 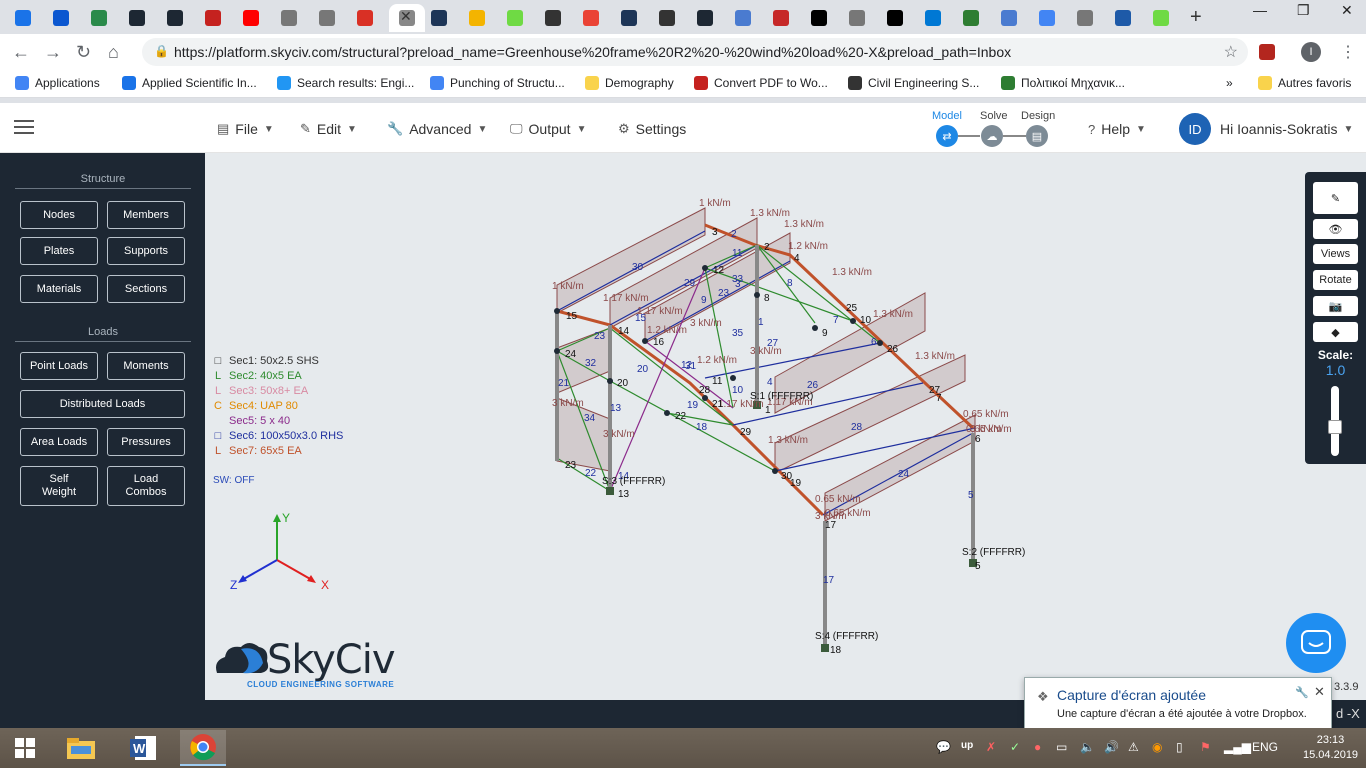 What do you see at coordinates (1087, 747) in the screenshot?
I see `tray-volume-icon: 🔈` at bounding box center [1087, 747].